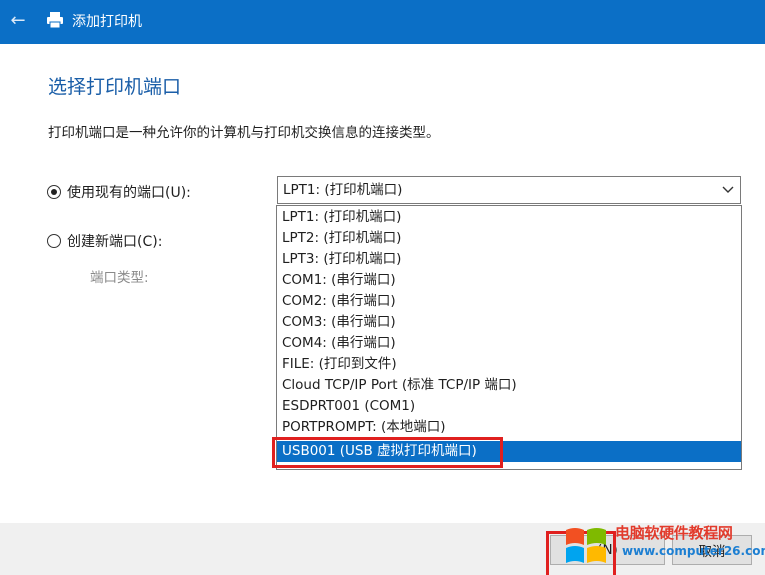  Describe the element at coordinates (509, 427) in the screenshot. I see `port-list-item: PORTPROMPT: (本地端口)` at that location.